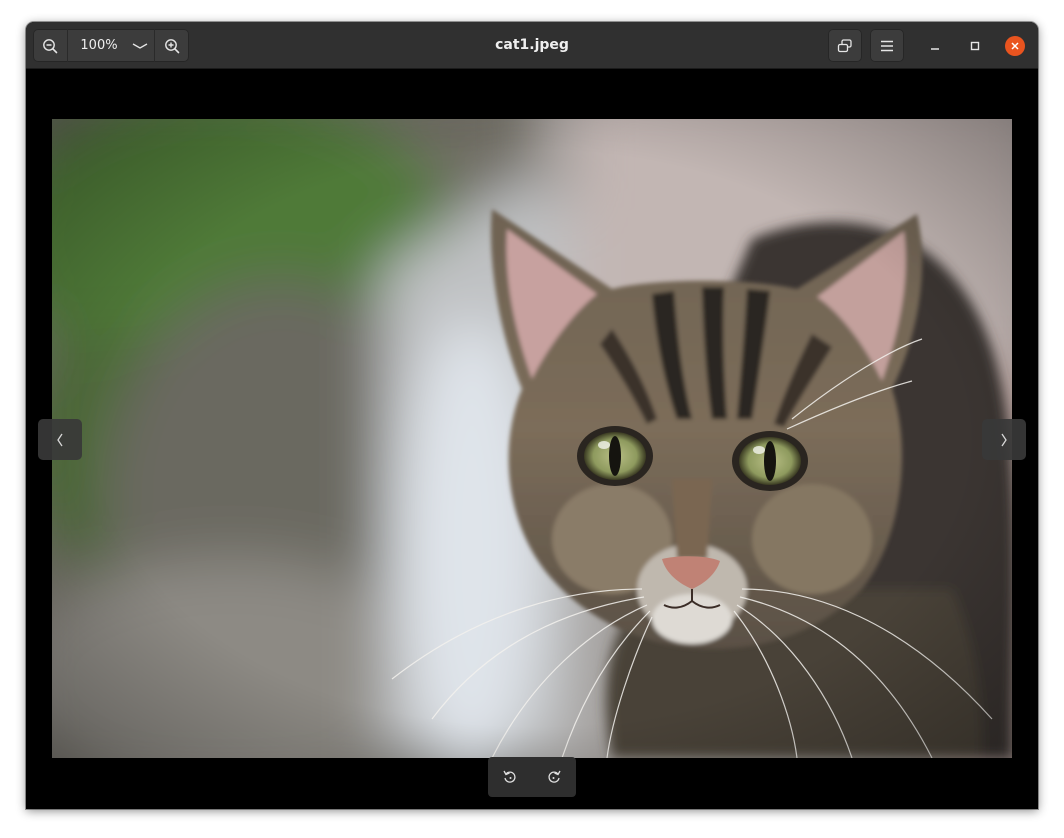 This screenshot has height=838, width=1064. I want to click on chevron-left-icon, so click(60, 439).